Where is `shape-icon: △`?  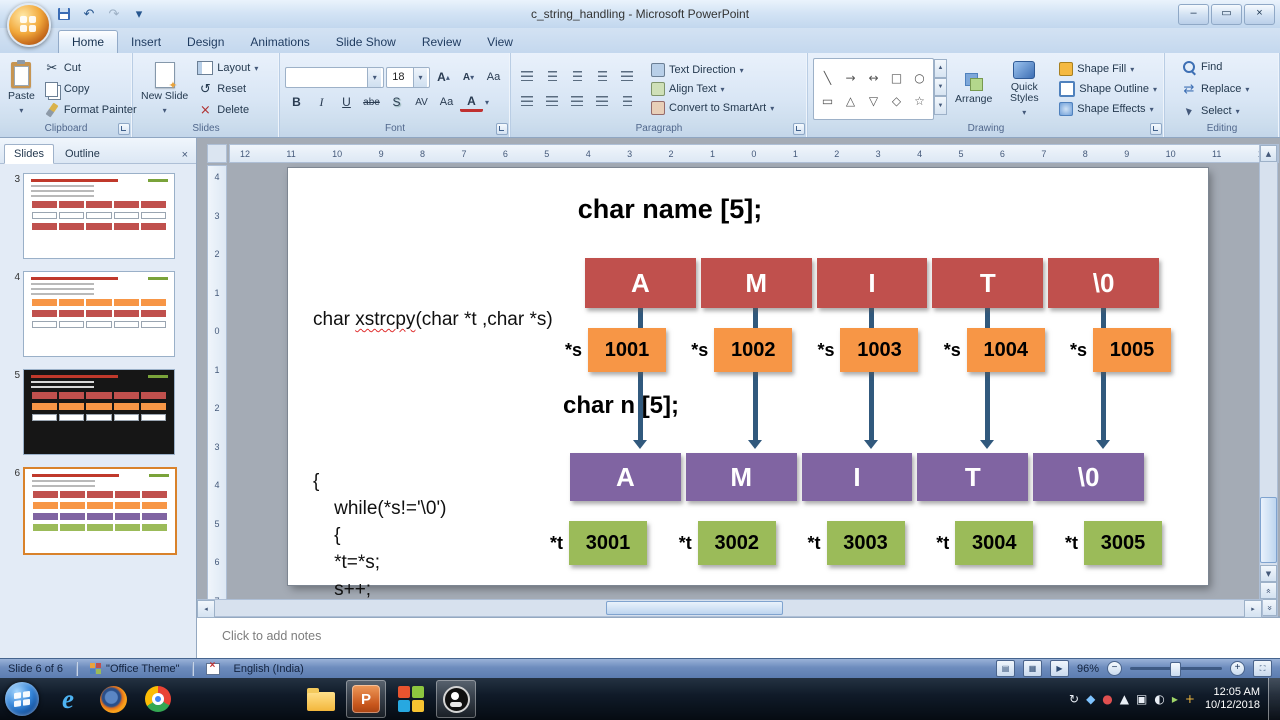
shape-icon: △ is located at coordinates (850, 100).